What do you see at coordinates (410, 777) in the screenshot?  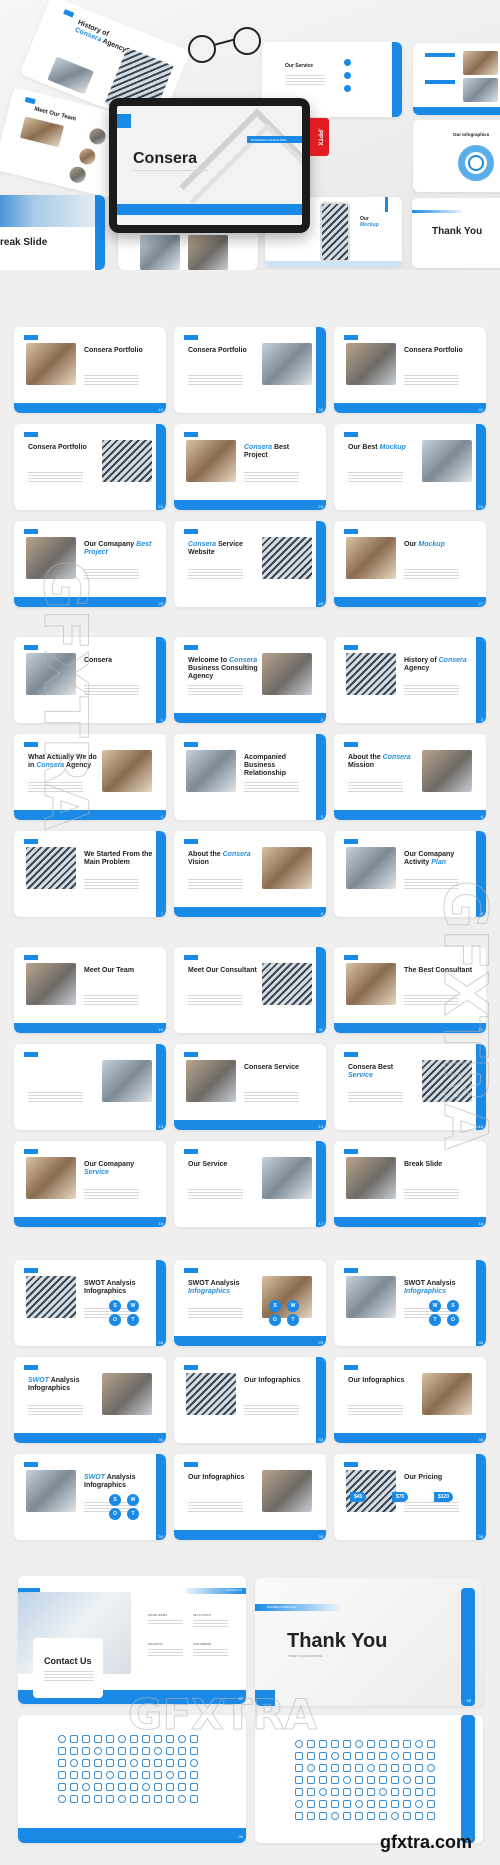 I see `slide-thumbnail: About the Consera Mission 6` at bounding box center [410, 777].